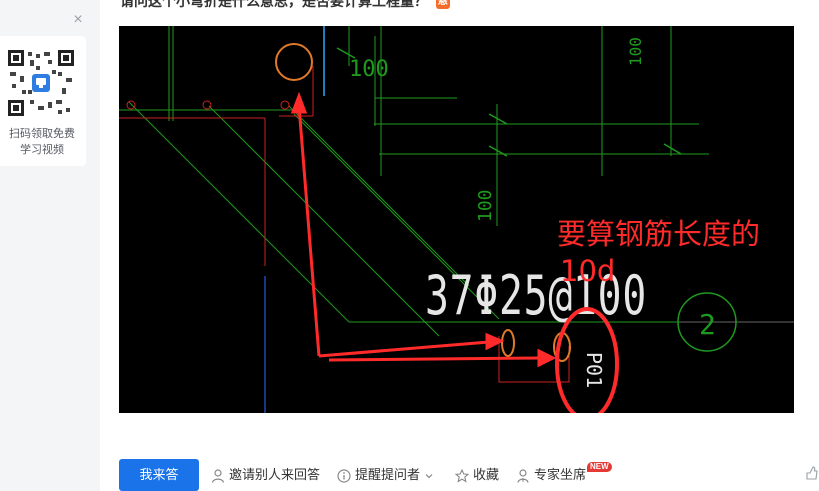 The height and width of the screenshot is (491, 819). I want to click on annotation-text-line2: 10d, so click(587, 271).